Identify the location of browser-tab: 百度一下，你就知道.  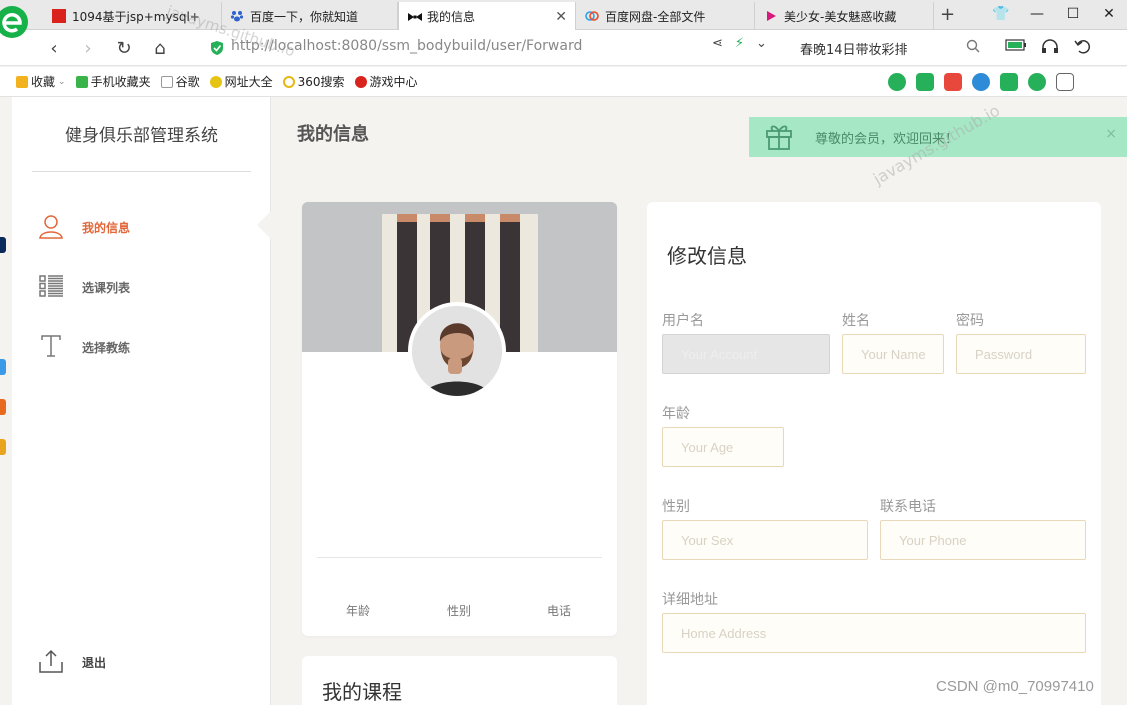
(310, 16).